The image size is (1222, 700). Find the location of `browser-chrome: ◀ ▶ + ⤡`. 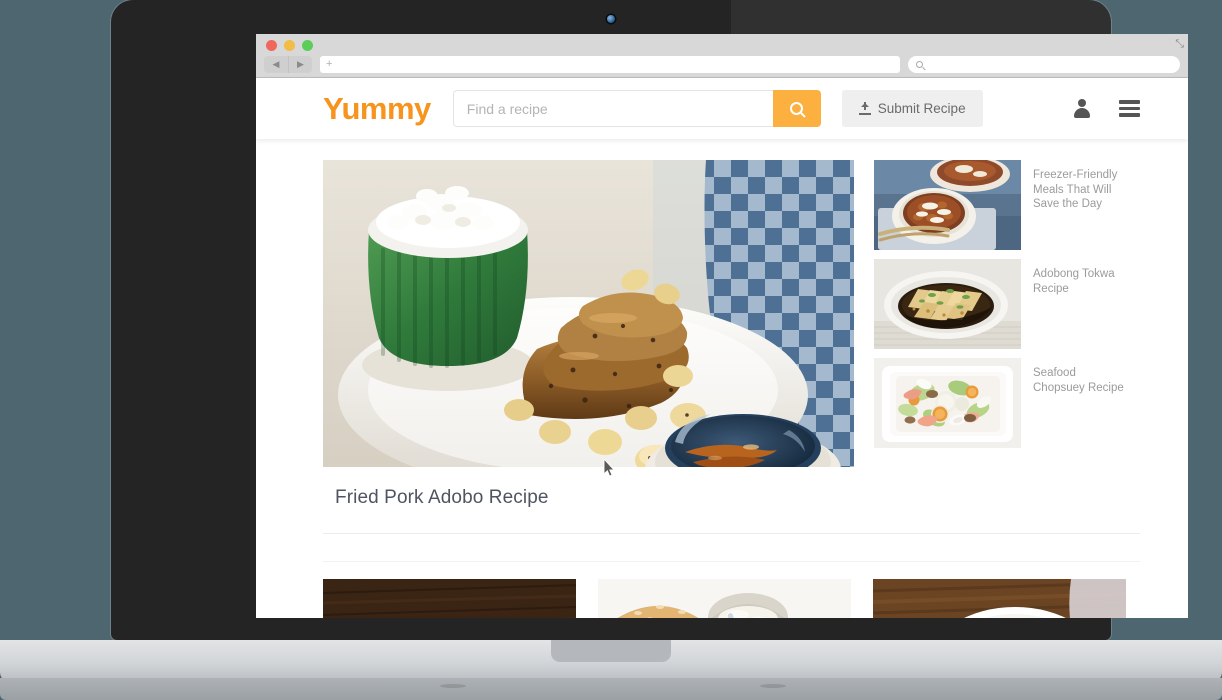

browser-chrome: ◀ ▶ + ⤡ is located at coordinates (722, 56).